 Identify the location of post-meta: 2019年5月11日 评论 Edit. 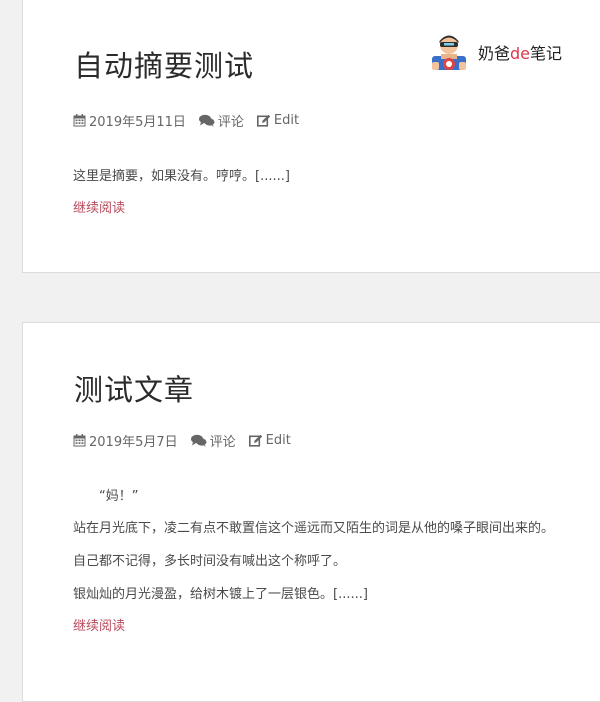
(186, 120).